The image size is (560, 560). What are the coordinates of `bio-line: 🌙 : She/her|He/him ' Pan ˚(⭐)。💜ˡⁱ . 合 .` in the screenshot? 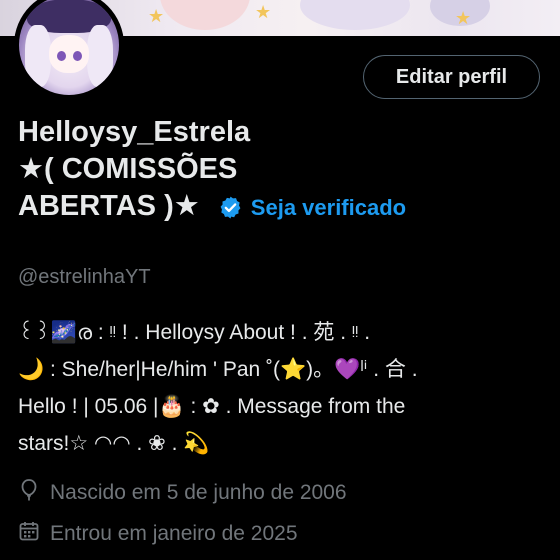 It's located at (218, 369).